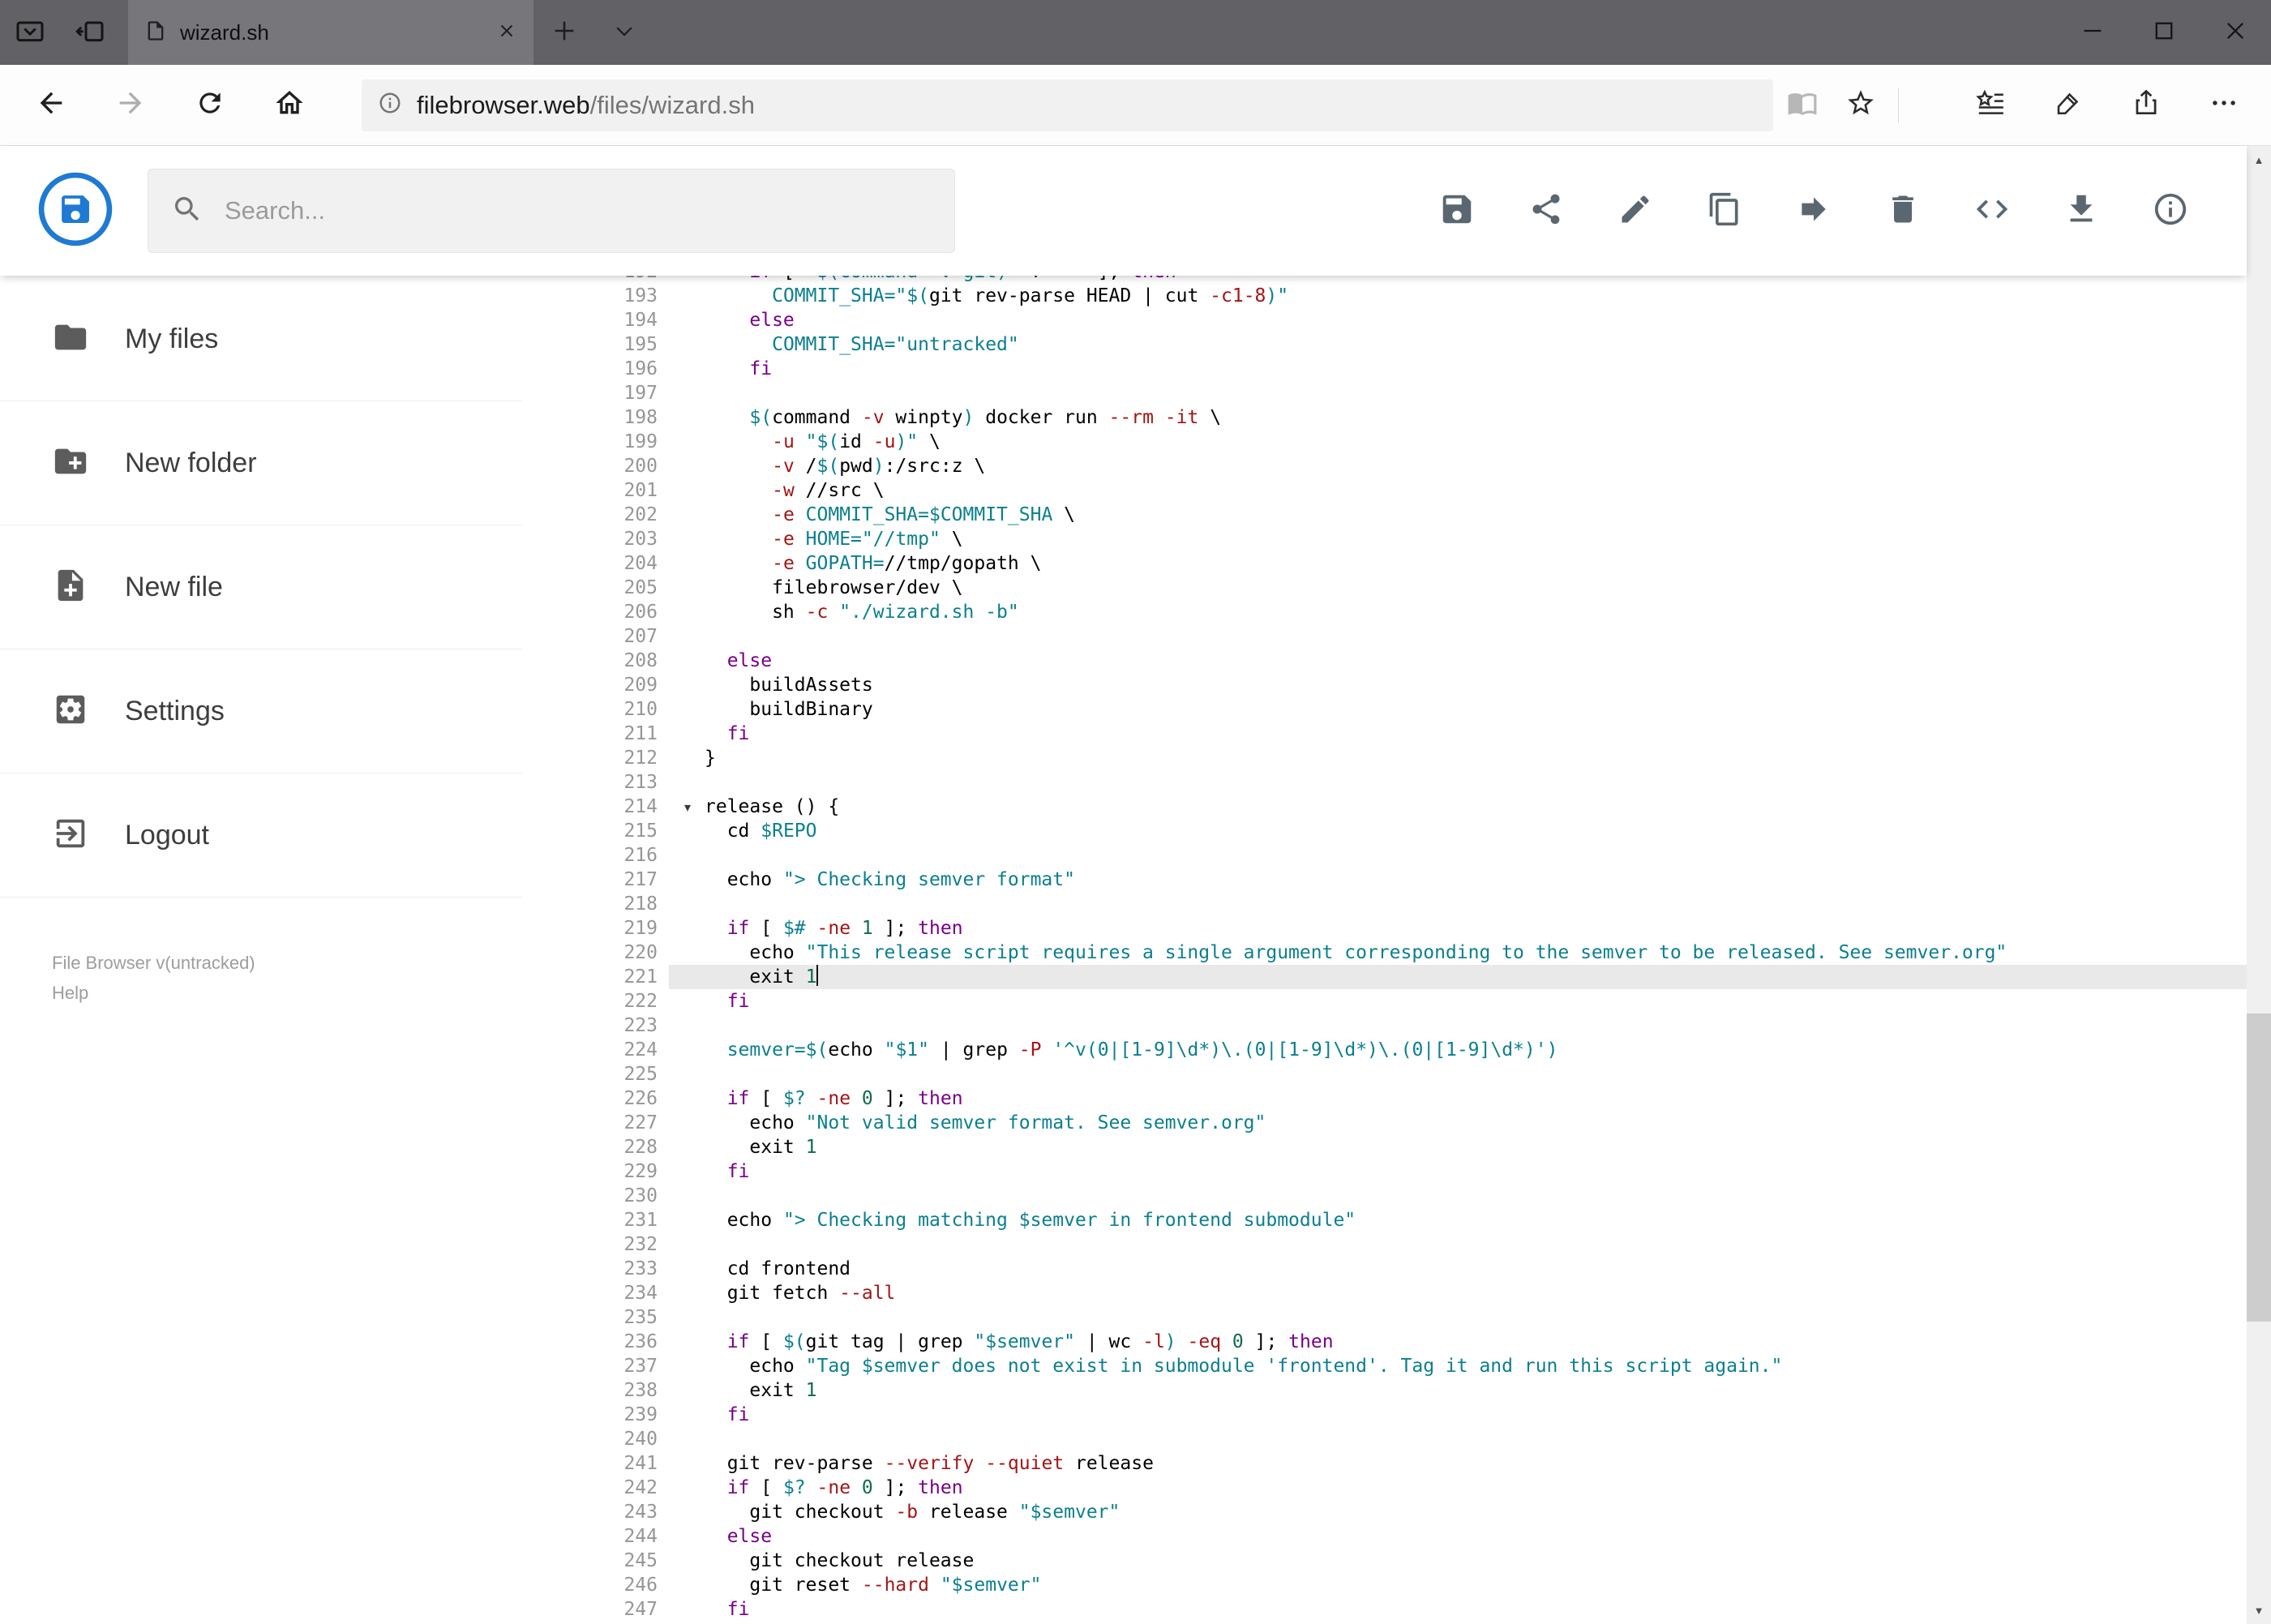  What do you see at coordinates (1416, 539) in the screenshot?
I see `code-line: 203 -e HOME="//tmp" \` at bounding box center [1416, 539].